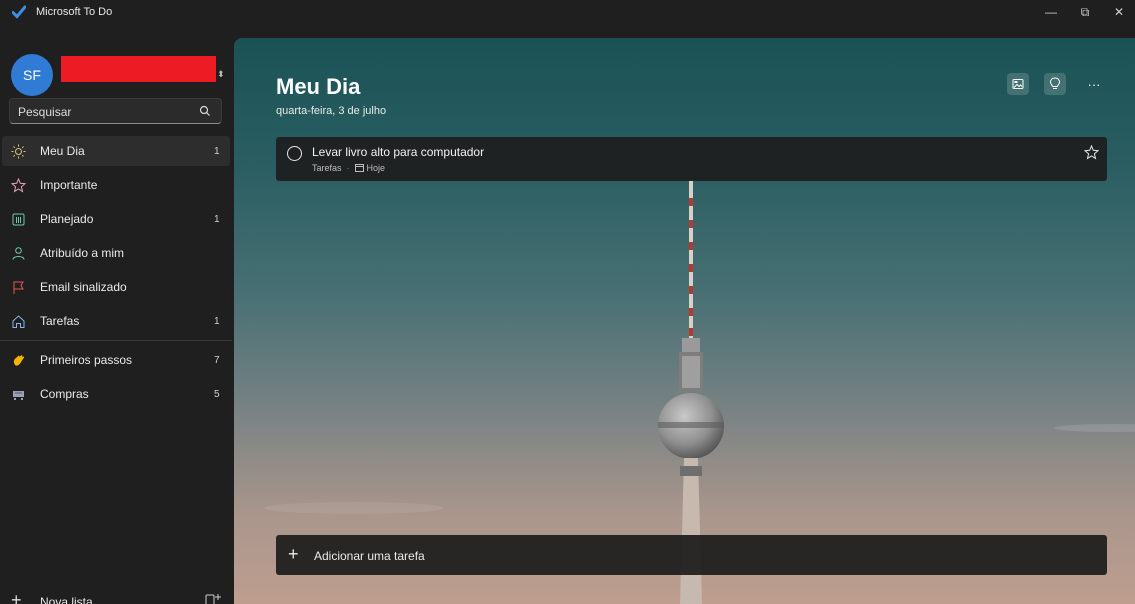 Image resolution: width=1135 pixels, height=604 pixels. What do you see at coordinates (18, 253) in the screenshot?
I see `person-icon` at bounding box center [18, 253].